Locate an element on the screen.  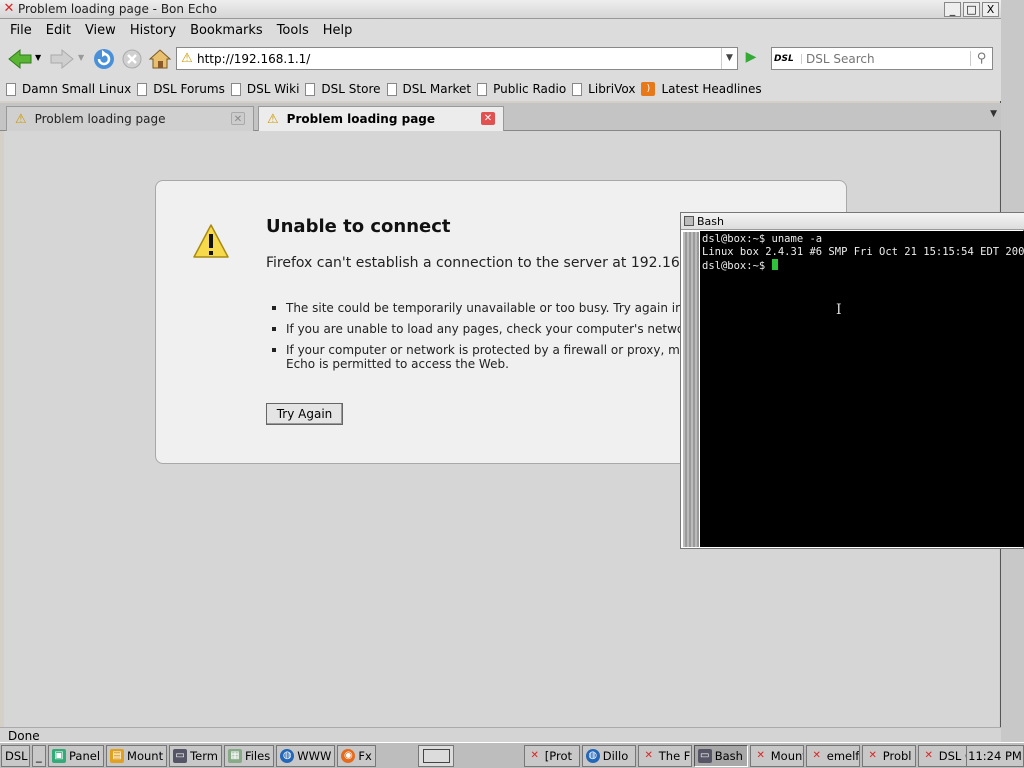
back-button is located at coordinates (20, 59).